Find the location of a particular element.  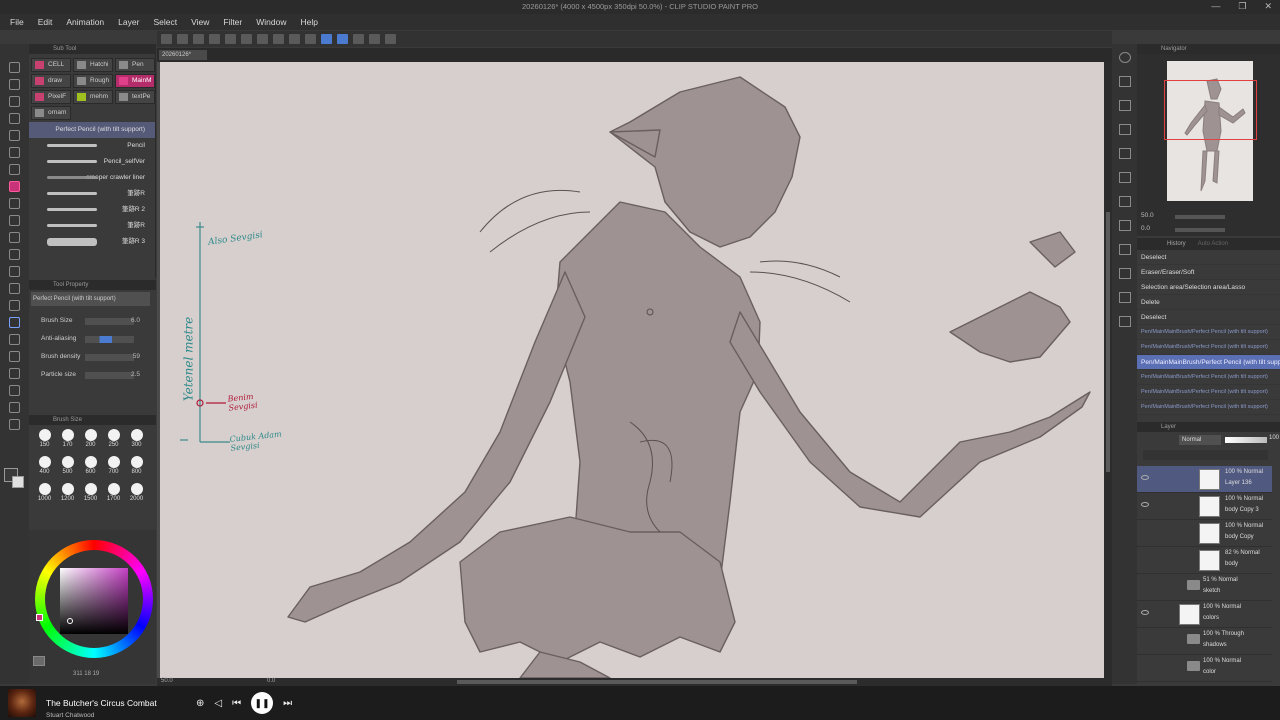

brush-size-preset: 1000 is located at coordinates (44, 495).